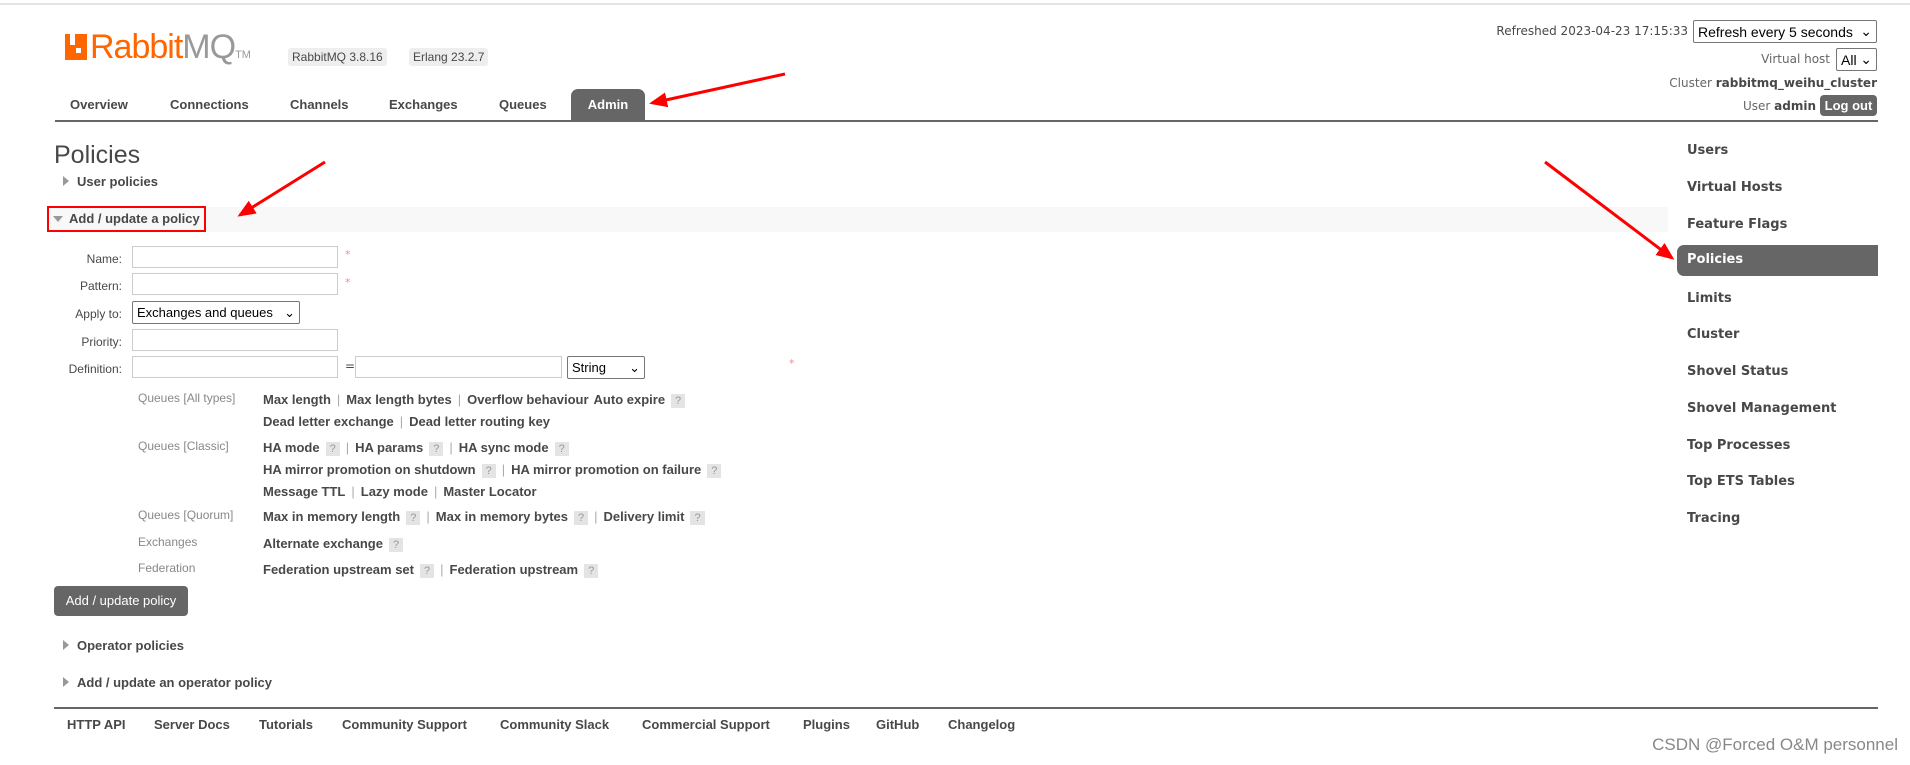 The width and height of the screenshot is (1910, 765). I want to click on arrow-add-policy, so click(281, 188).